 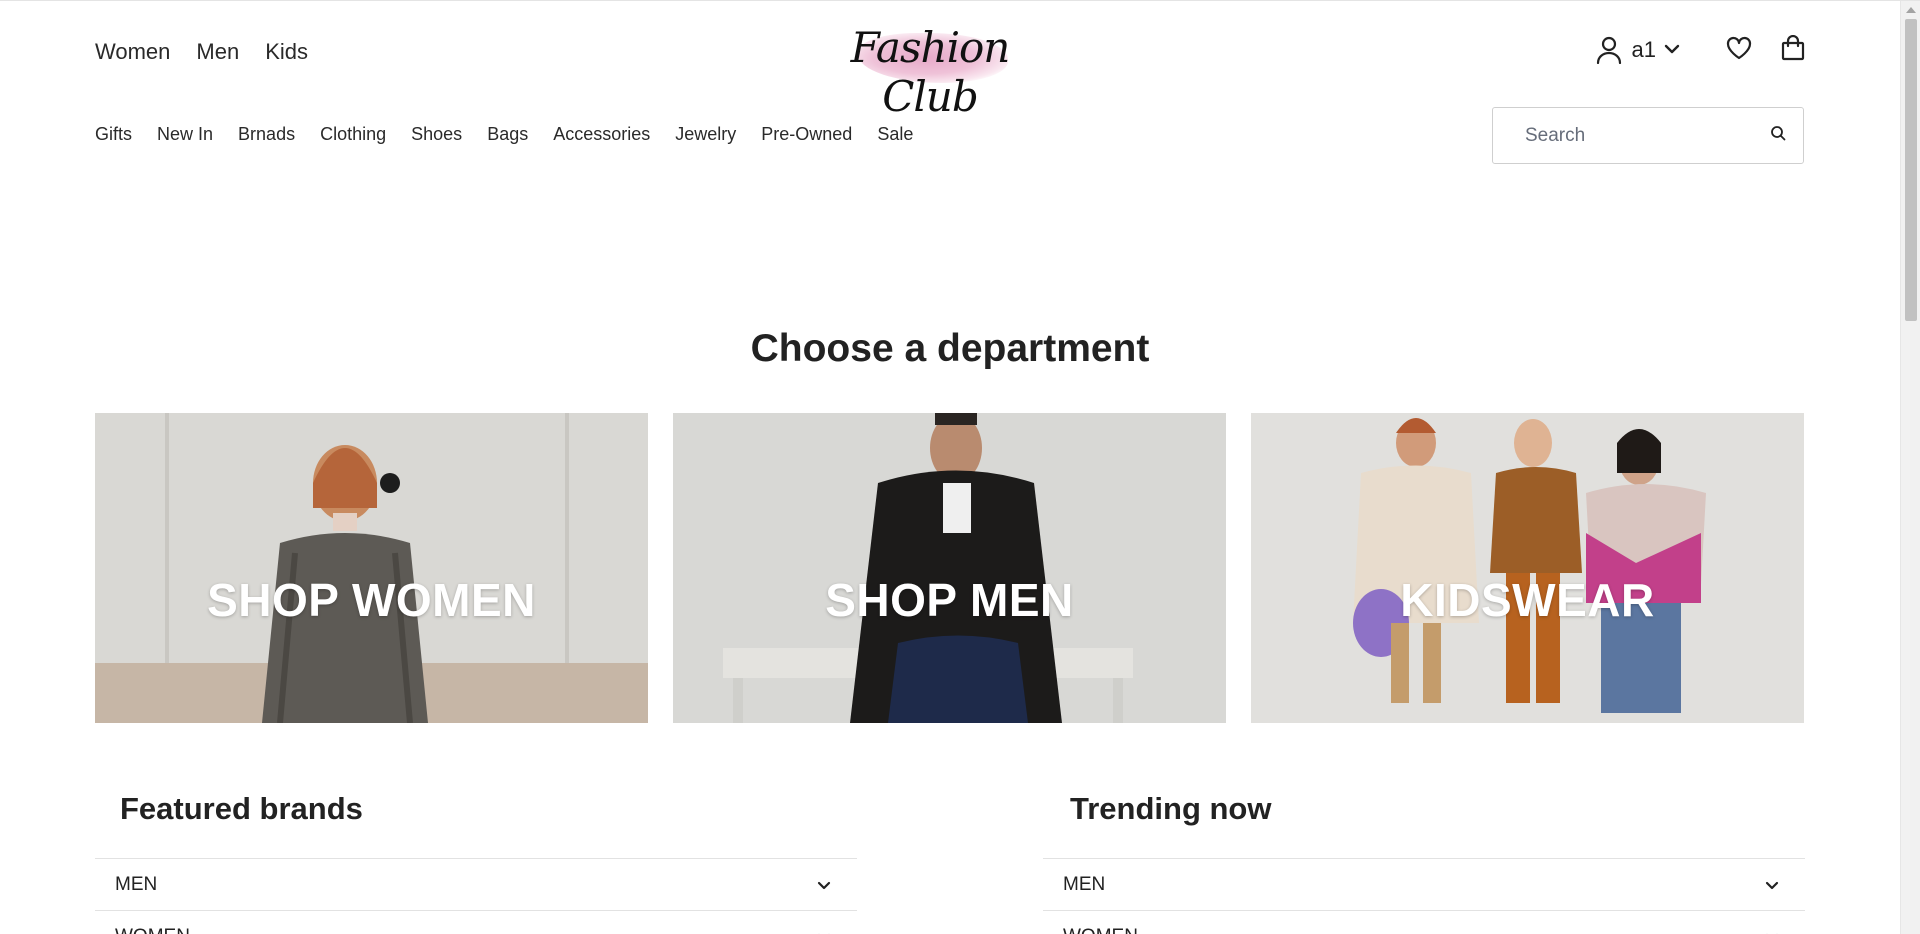 What do you see at coordinates (1424, 884) in the screenshot?
I see `trending-men-row: MEN` at bounding box center [1424, 884].